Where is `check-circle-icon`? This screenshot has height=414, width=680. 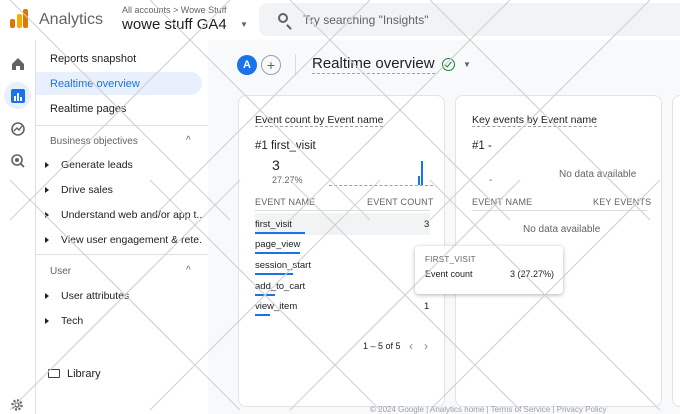 check-circle-icon is located at coordinates (448, 64).